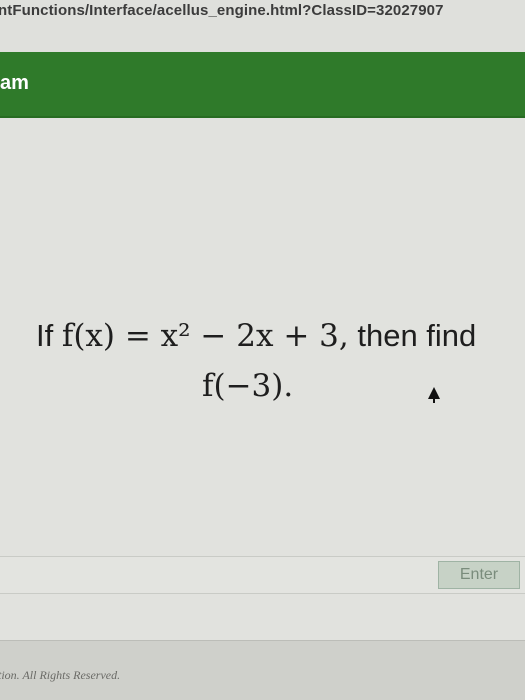  I want to click on enter-button: Enter, so click(479, 575).